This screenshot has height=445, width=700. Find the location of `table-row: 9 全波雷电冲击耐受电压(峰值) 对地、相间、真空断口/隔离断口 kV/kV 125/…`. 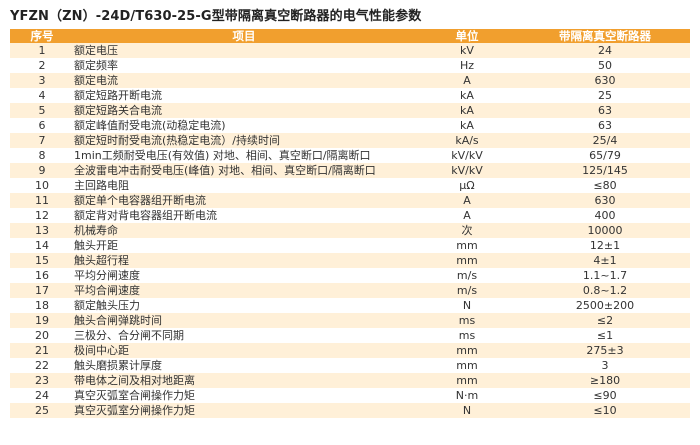

table-row: 9 全波雷电冲击耐受电压(峰值) 对地、相间、真空断口/隔离断口 kV/kV 125/… is located at coordinates (350, 170).